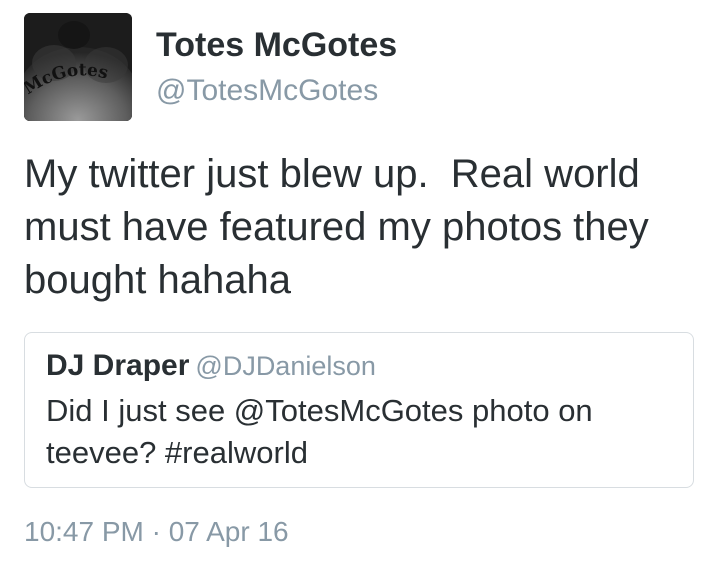  I want to click on quoted-author-handle: @DJDanielson, so click(285, 366).